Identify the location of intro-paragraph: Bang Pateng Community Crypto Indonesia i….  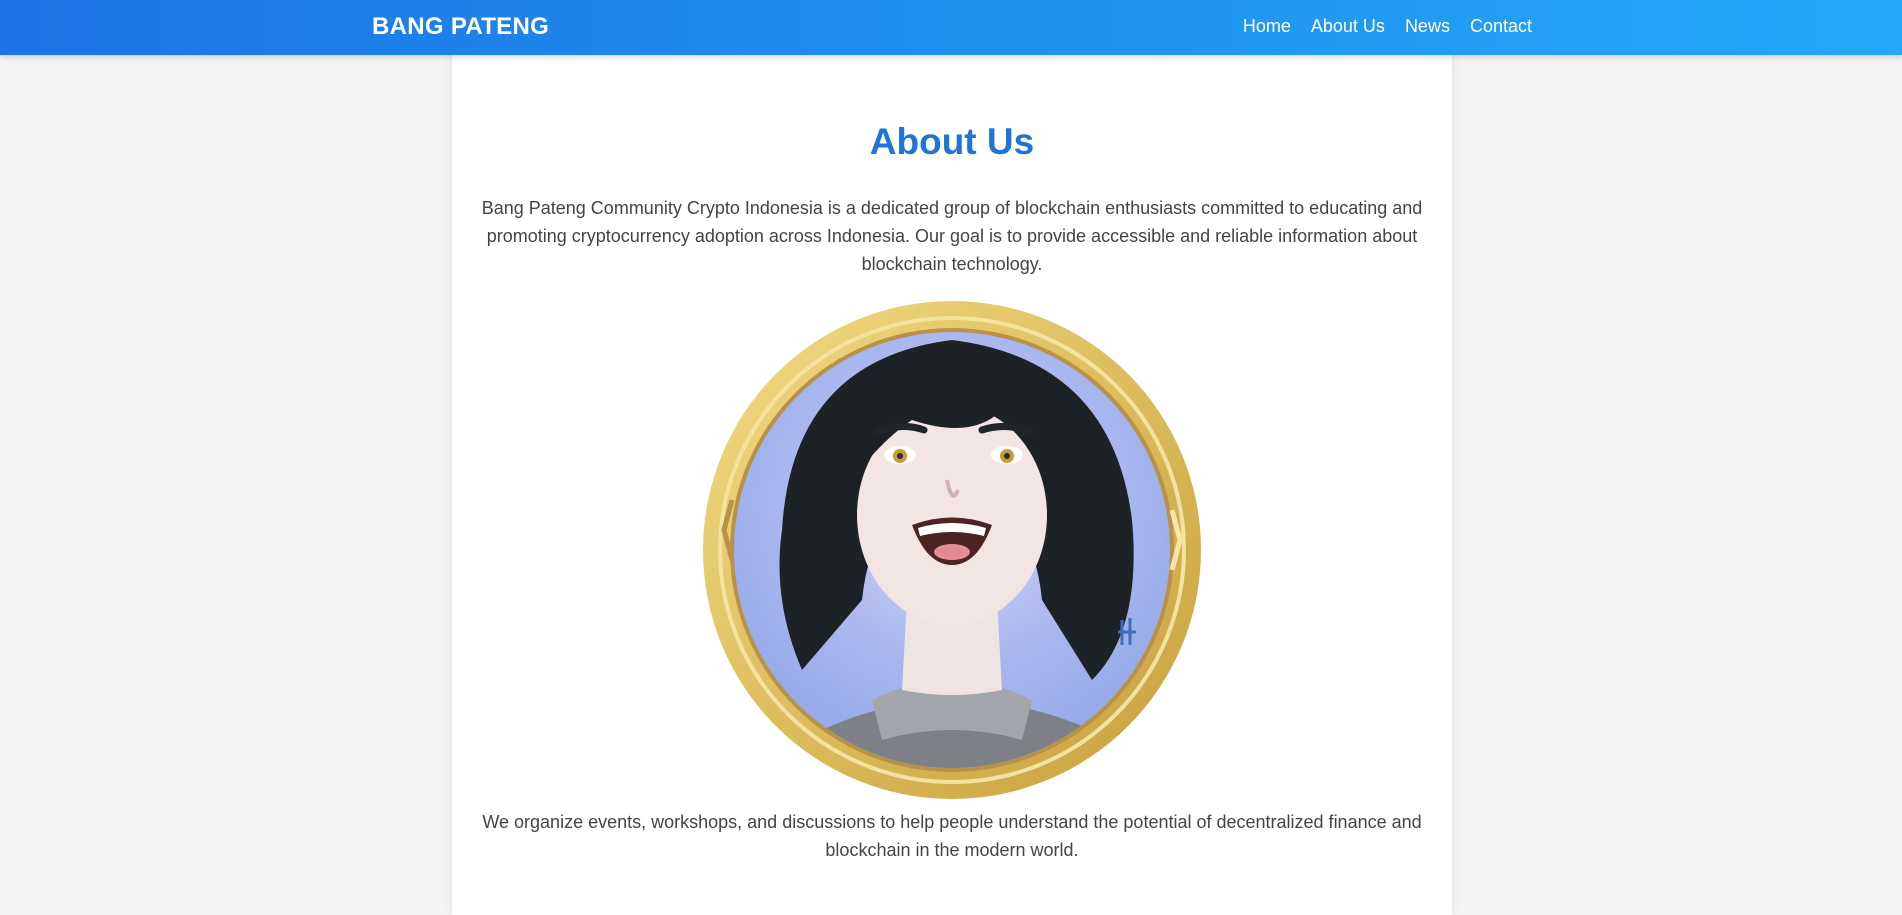
(952, 236).